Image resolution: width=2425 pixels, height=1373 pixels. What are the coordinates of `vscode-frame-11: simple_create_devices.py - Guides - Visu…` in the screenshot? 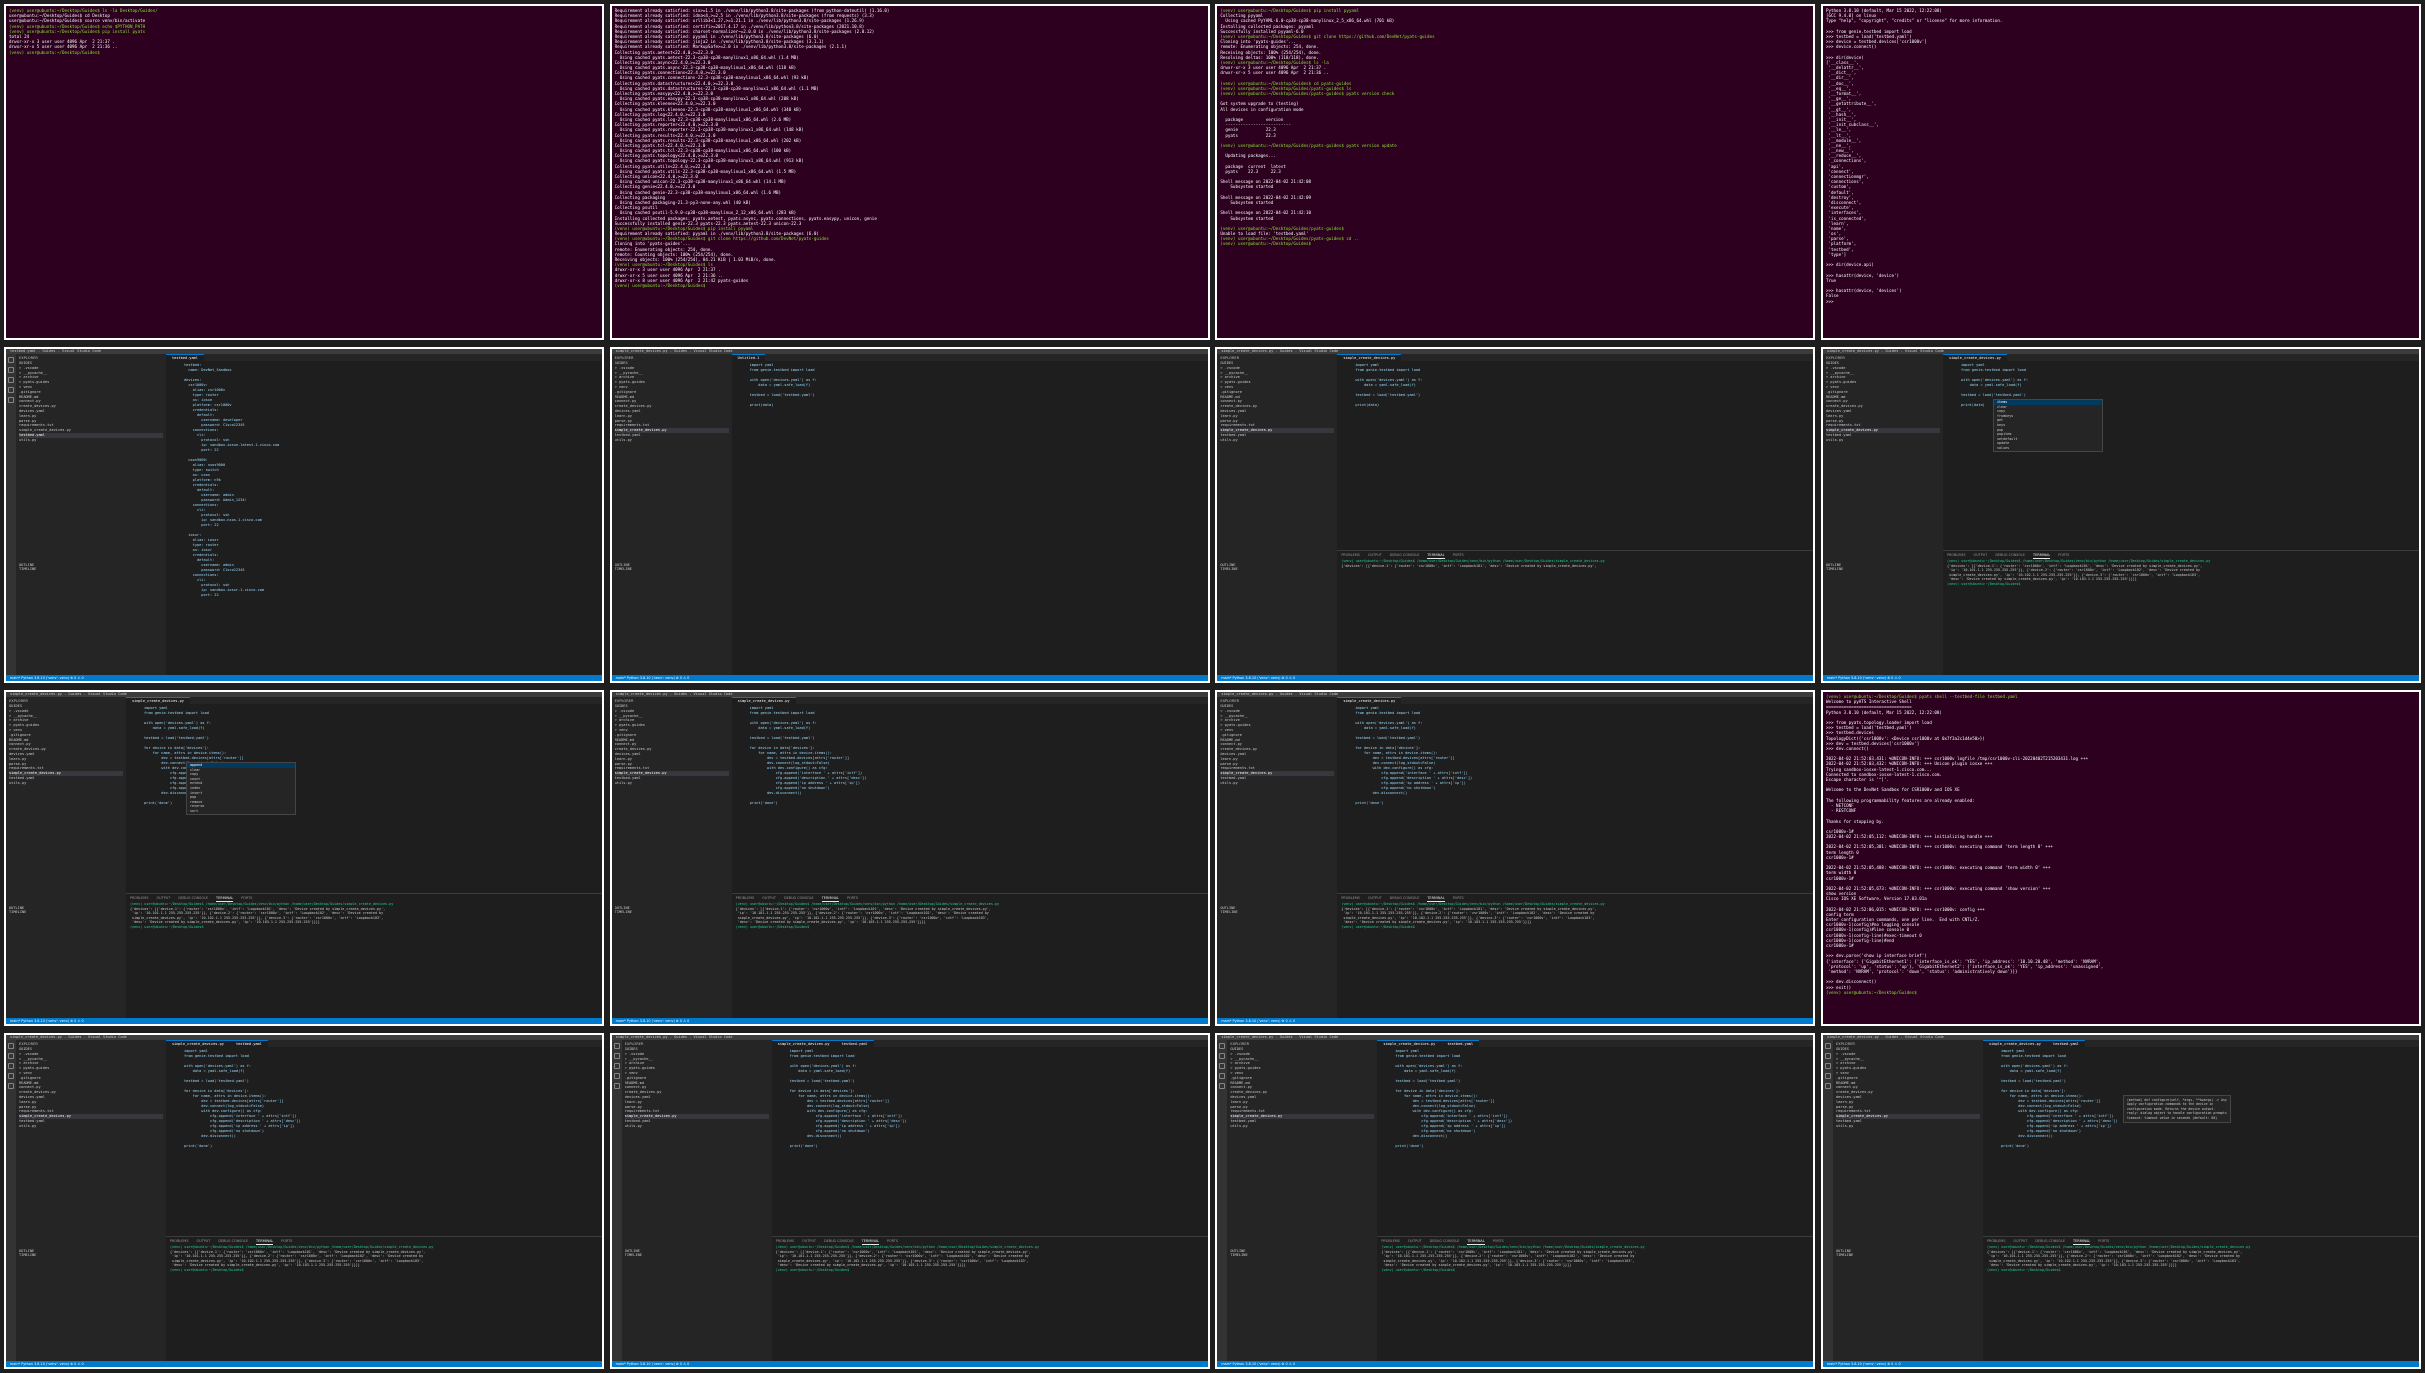 It's located at (1515, 858).